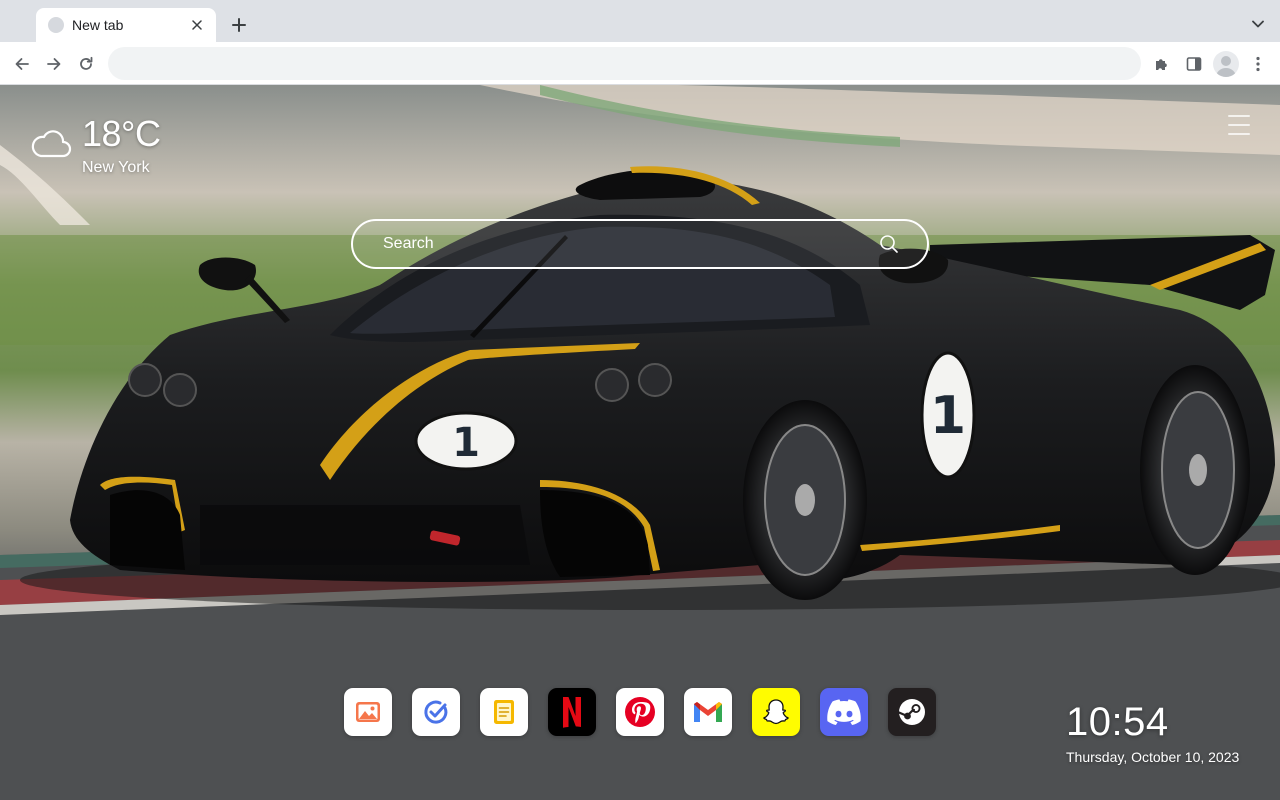 Image resolution: width=1280 pixels, height=800 pixels. I want to click on app-snapchat, so click(776, 712).